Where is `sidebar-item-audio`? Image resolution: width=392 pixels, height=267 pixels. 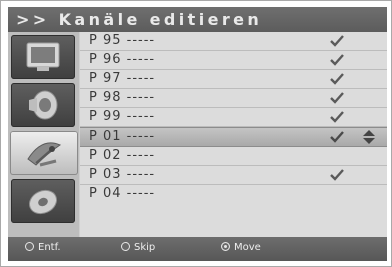 sidebar-item-audio is located at coordinates (43, 105).